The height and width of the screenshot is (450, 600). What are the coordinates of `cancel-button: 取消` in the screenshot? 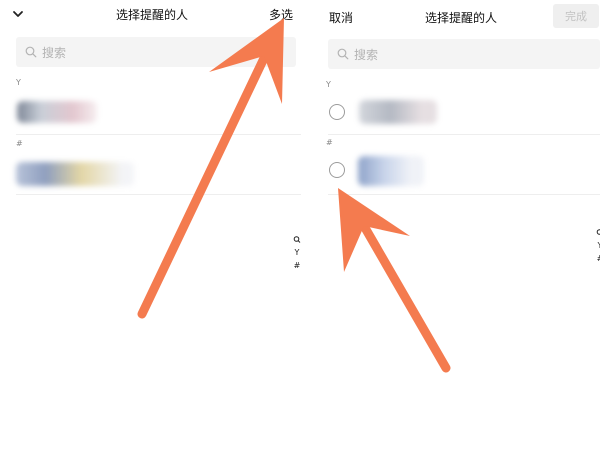 It's located at (341, 17).